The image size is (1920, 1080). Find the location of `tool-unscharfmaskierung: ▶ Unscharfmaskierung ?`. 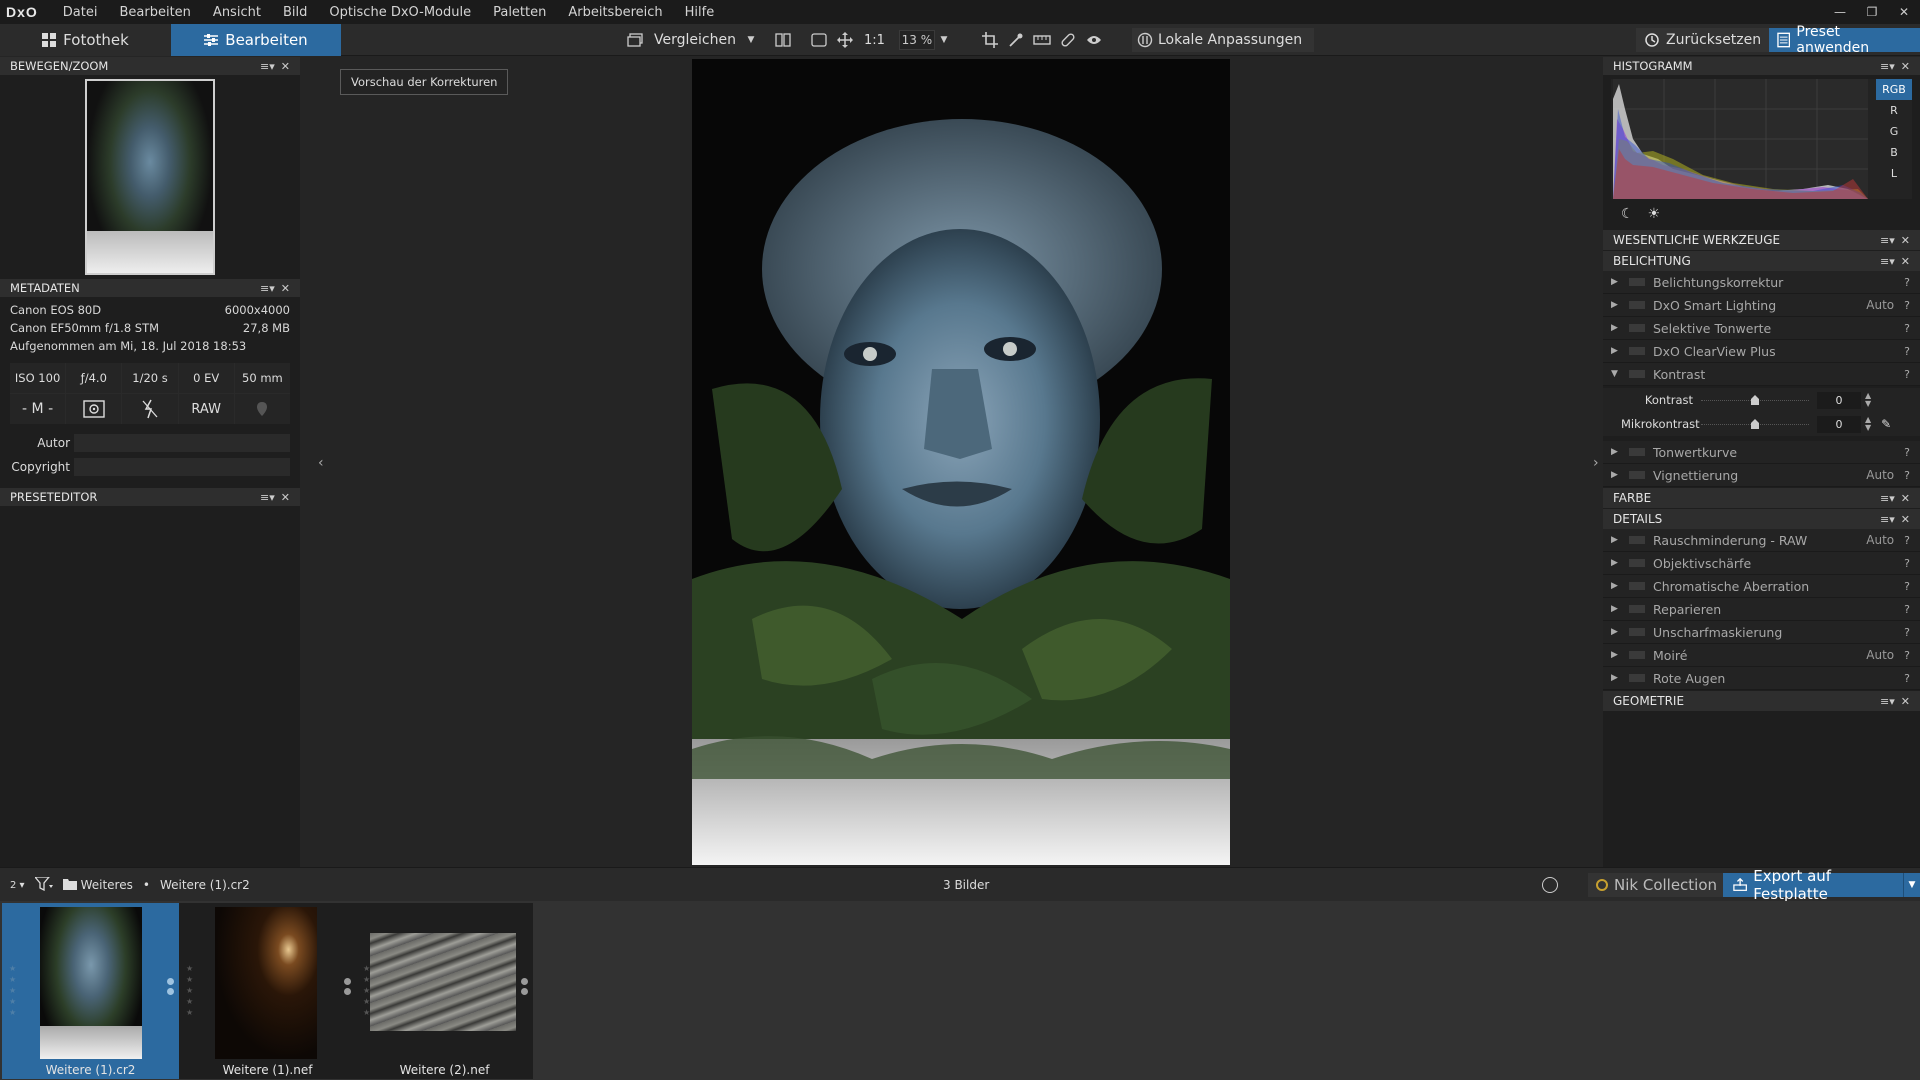

tool-unscharfmaskierung: ▶ Unscharfmaskierung ? is located at coordinates (1761, 632).